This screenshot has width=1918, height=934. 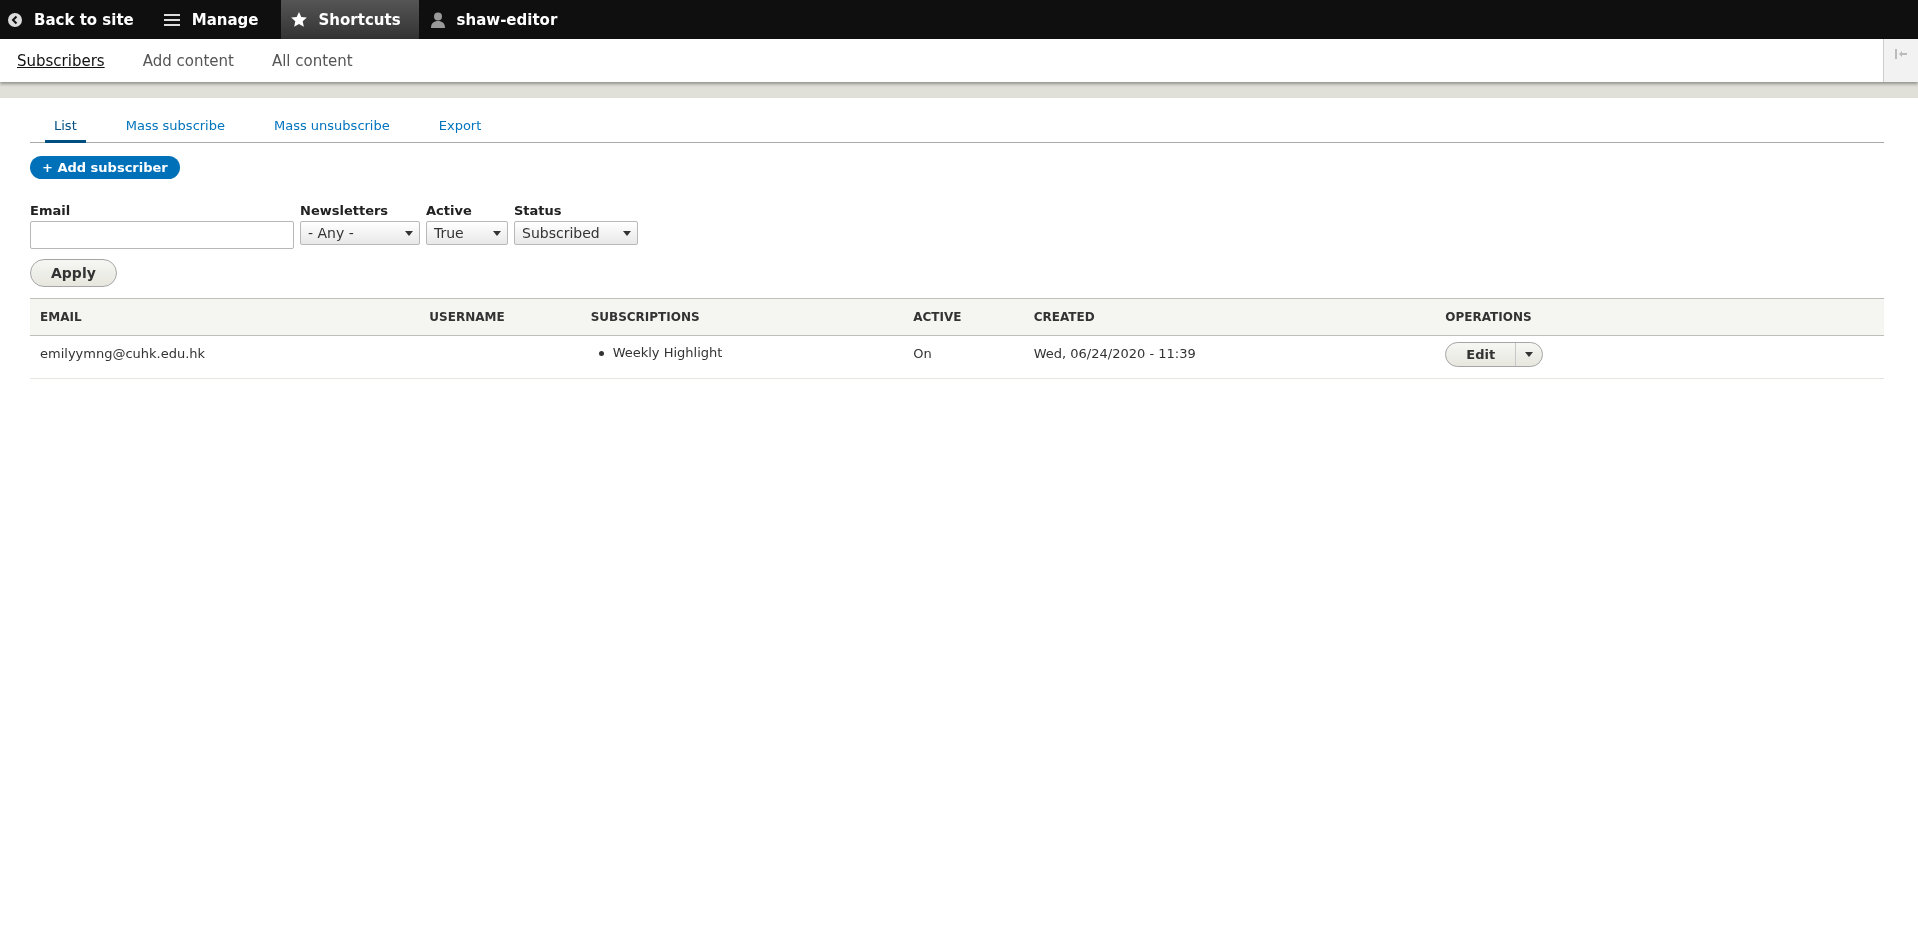 I want to click on column-header: SUBSCRIPTIONS, so click(x=742, y=317).